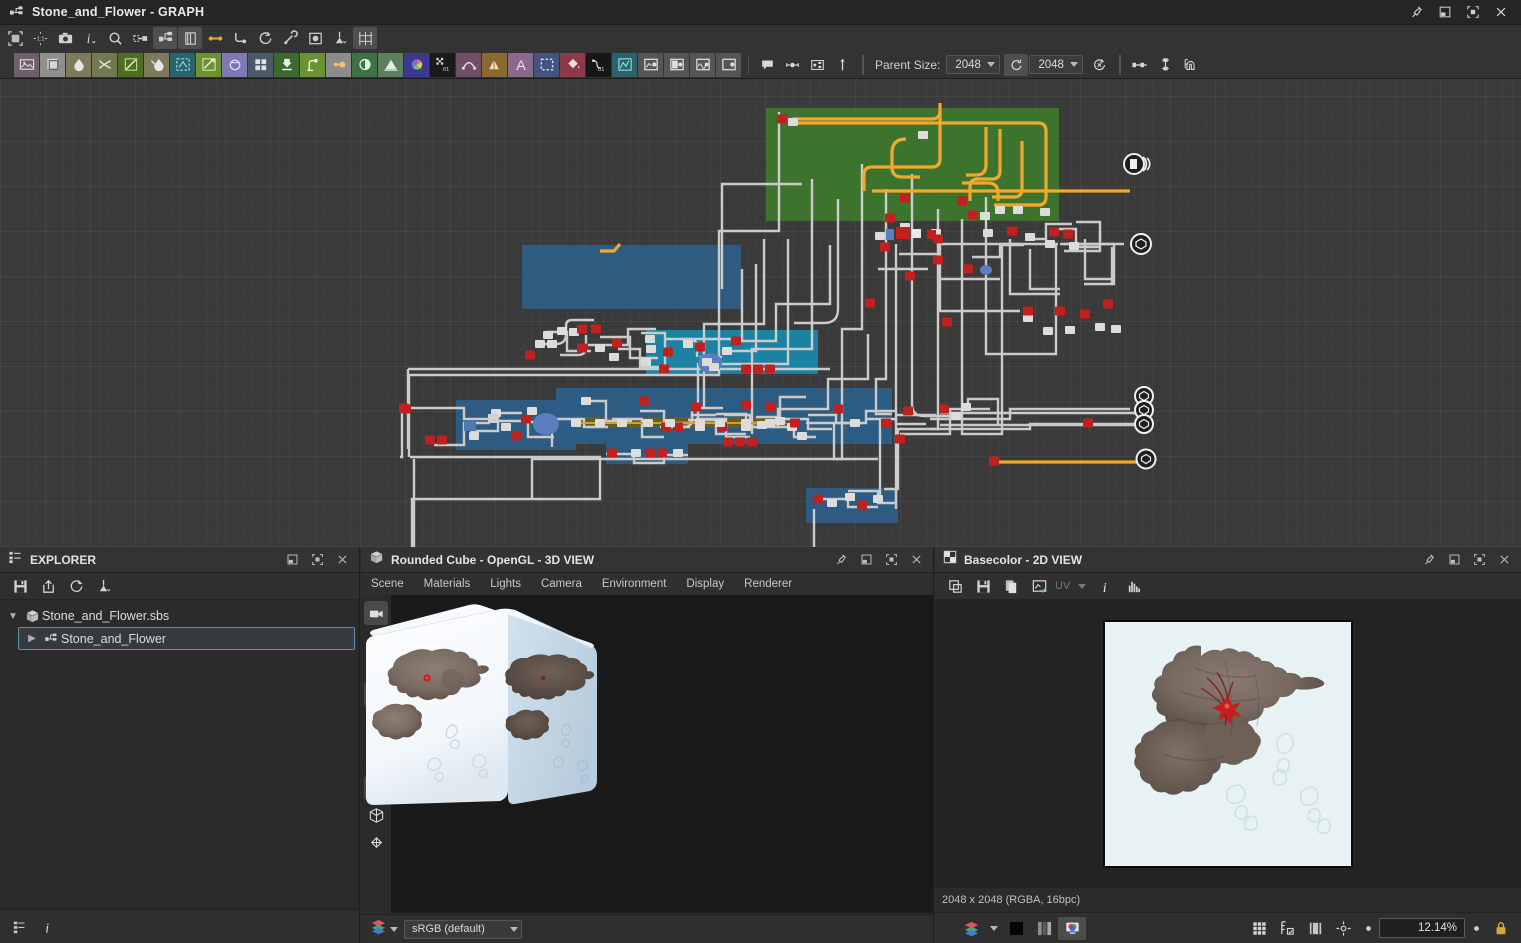 This screenshot has width=1521, height=943. I want to click on black-swatch-button, so click(1016, 928).